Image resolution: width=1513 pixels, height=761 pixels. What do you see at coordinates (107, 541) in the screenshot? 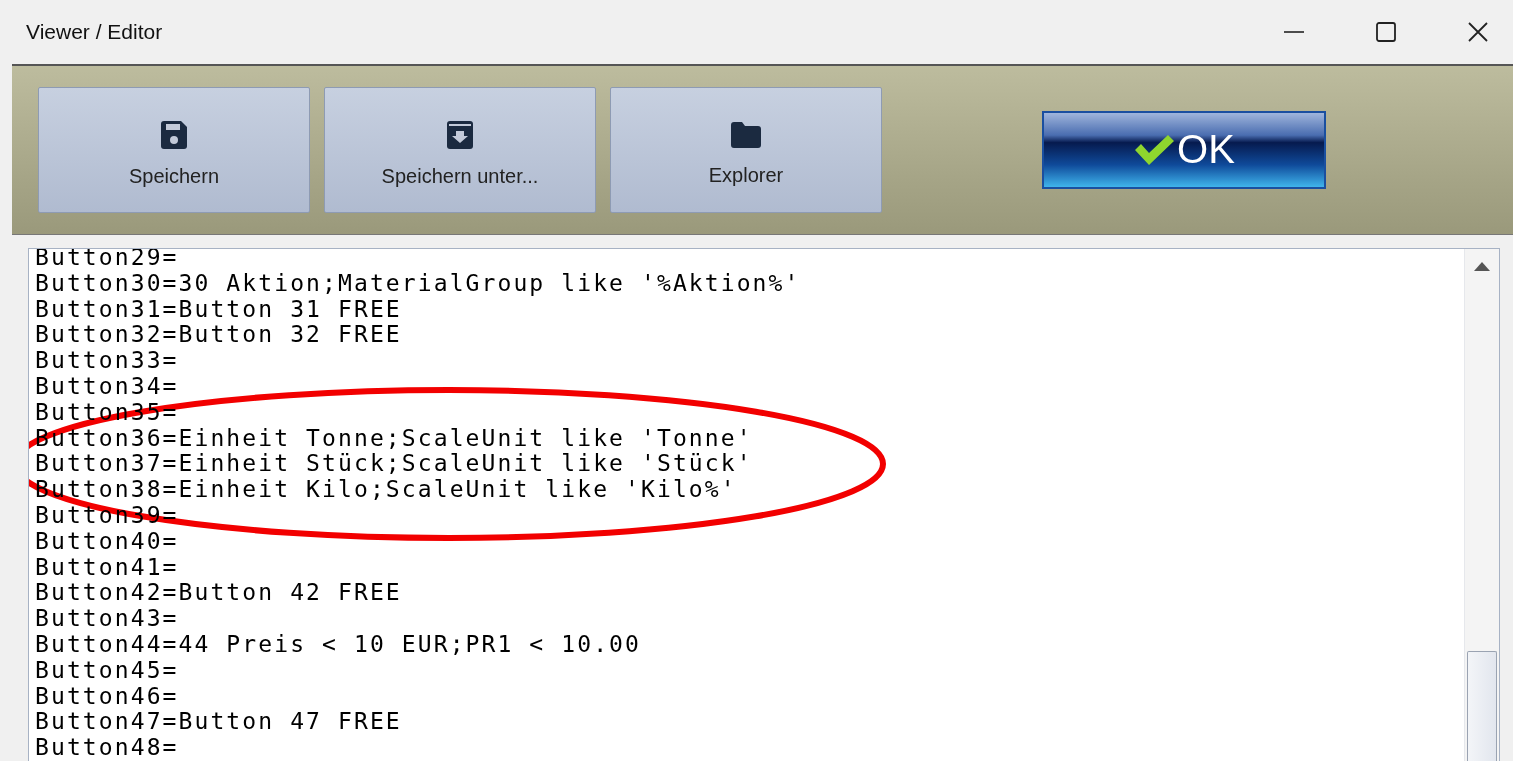
I see `code-line: Button40=` at bounding box center [107, 541].